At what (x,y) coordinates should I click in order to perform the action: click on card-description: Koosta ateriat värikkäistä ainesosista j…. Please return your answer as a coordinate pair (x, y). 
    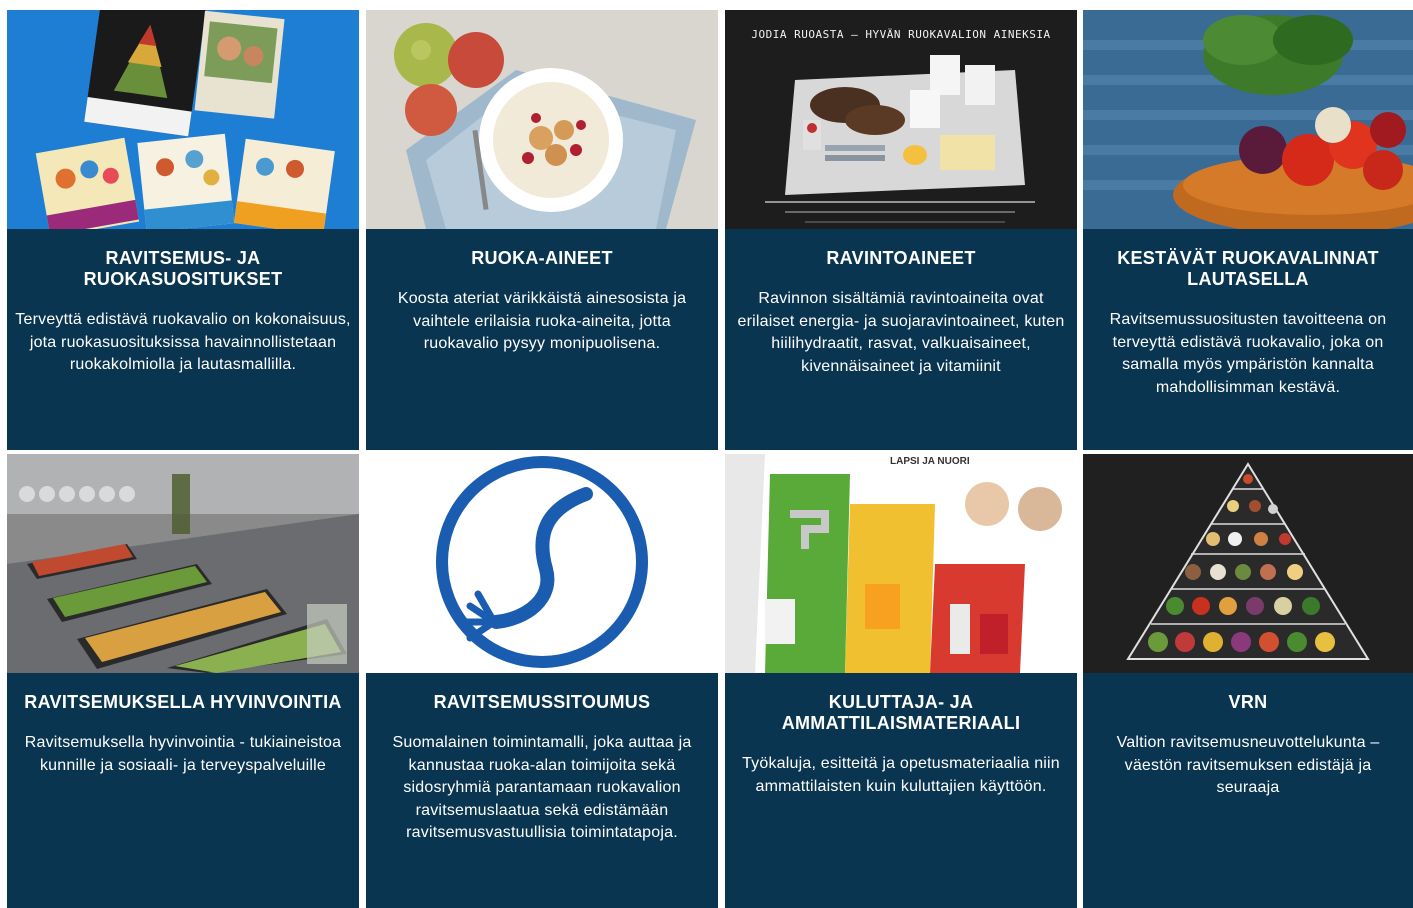
    Looking at the image, I should click on (542, 321).